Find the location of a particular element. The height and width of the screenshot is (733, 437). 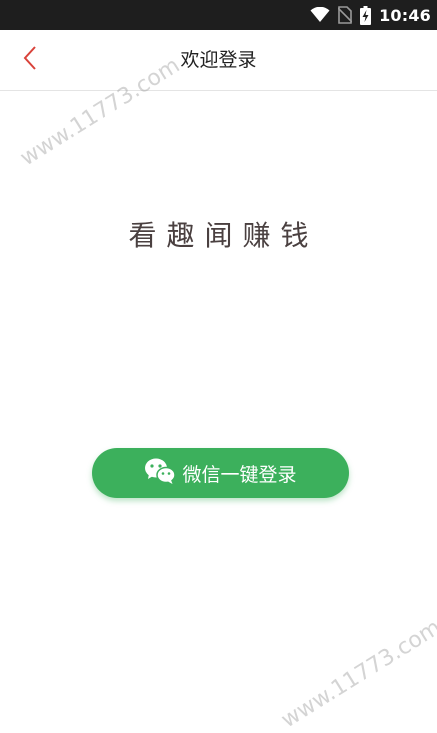

watermark: www.11773.com is located at coordinates (357, 674).